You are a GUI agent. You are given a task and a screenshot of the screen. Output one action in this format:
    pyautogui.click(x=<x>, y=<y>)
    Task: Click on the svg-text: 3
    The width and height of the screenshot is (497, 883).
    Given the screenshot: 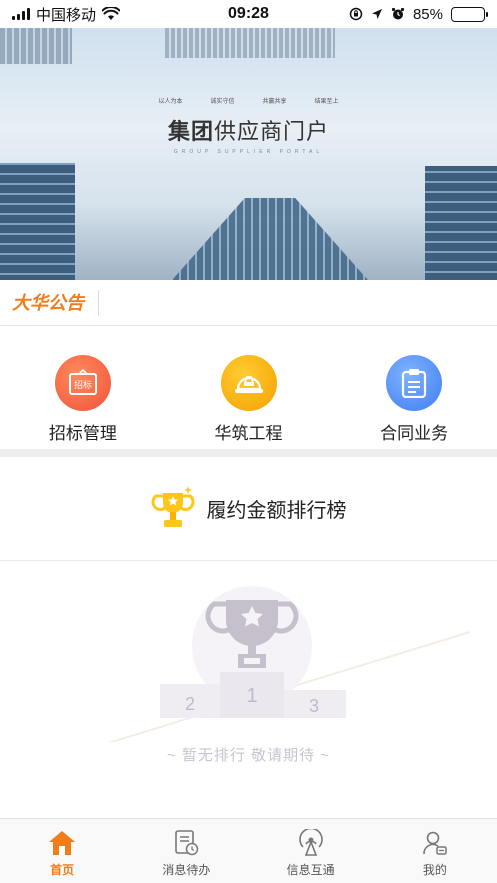 What is the action you would take?
    pyautogui.click(x=314, y=706)
    